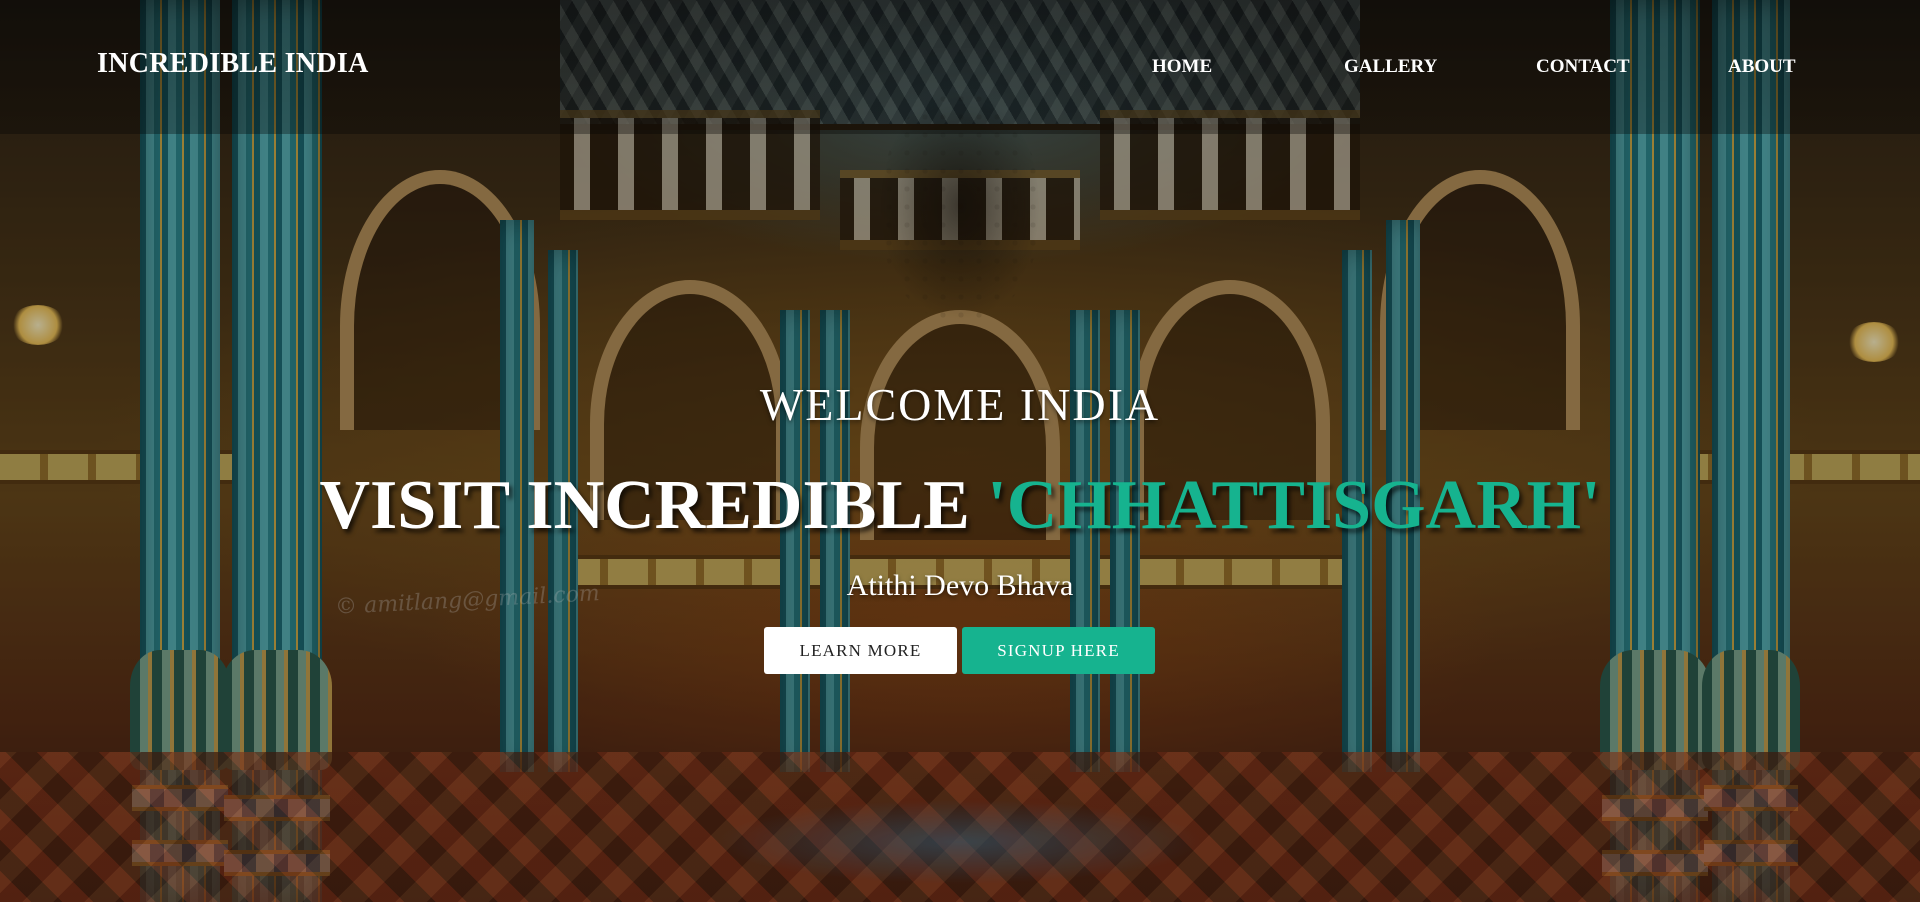 The height and width of the screenshot is (902, 1920). What do you see at coordinates (1762, 67) in the screenshot?
I see `nav-about-link: ABOUT` at bounding box center [1762, 67].